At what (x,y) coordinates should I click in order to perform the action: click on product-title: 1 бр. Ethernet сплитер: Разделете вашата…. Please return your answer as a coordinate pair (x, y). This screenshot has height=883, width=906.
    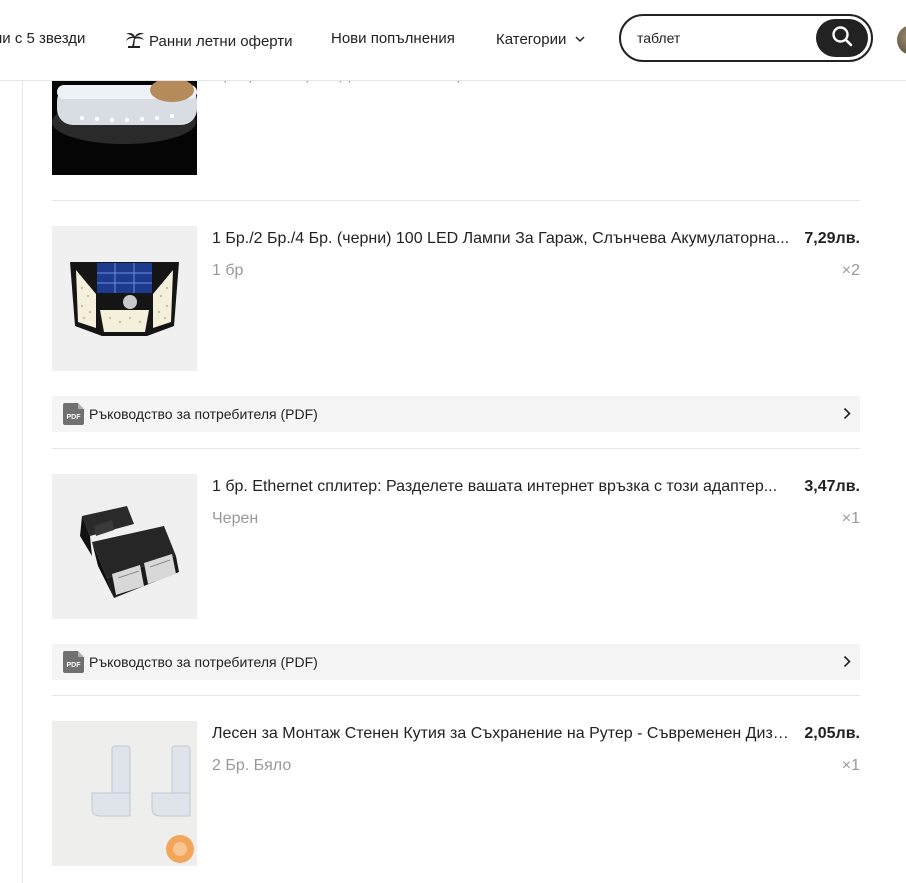
    Looking at the image, I should click on (504, 487).